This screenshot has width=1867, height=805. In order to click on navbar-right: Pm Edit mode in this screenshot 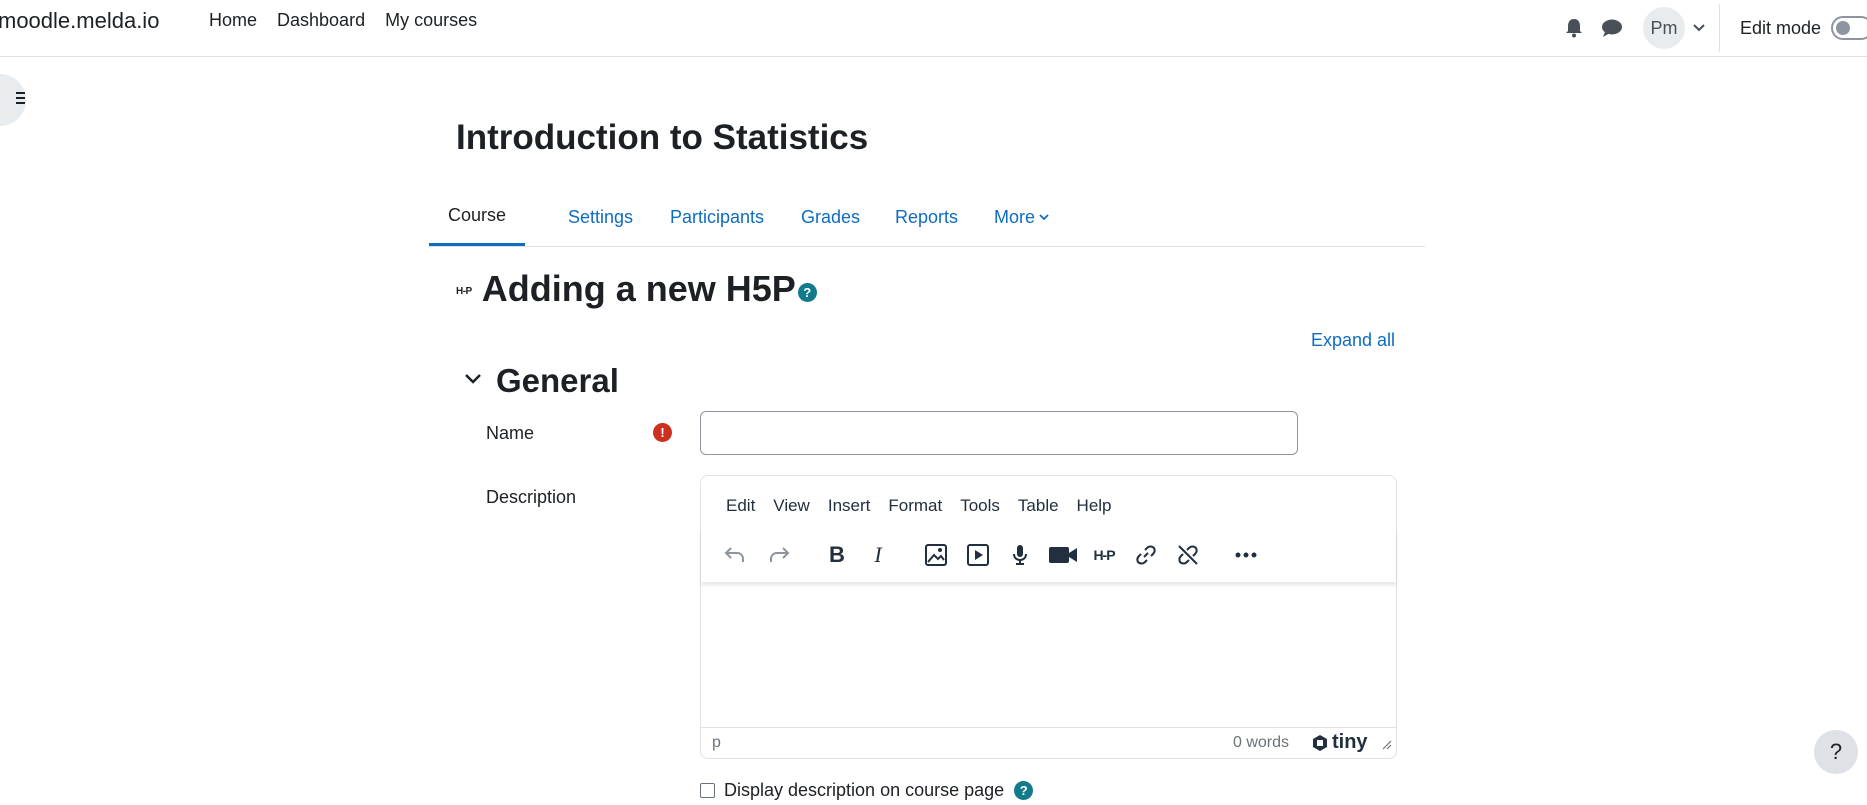, I will do `click(1715, 28)`.